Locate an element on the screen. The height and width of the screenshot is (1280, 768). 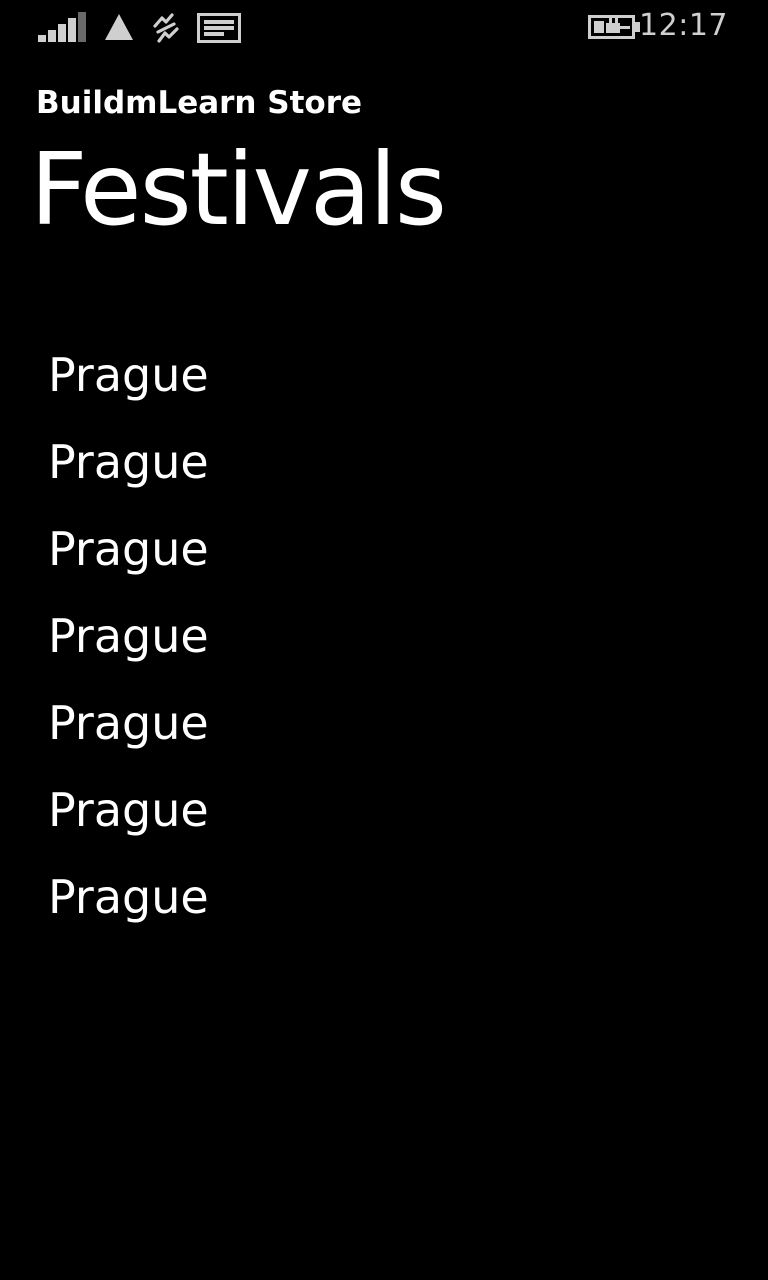
roaming-icon is located at coordinates (119, 27).